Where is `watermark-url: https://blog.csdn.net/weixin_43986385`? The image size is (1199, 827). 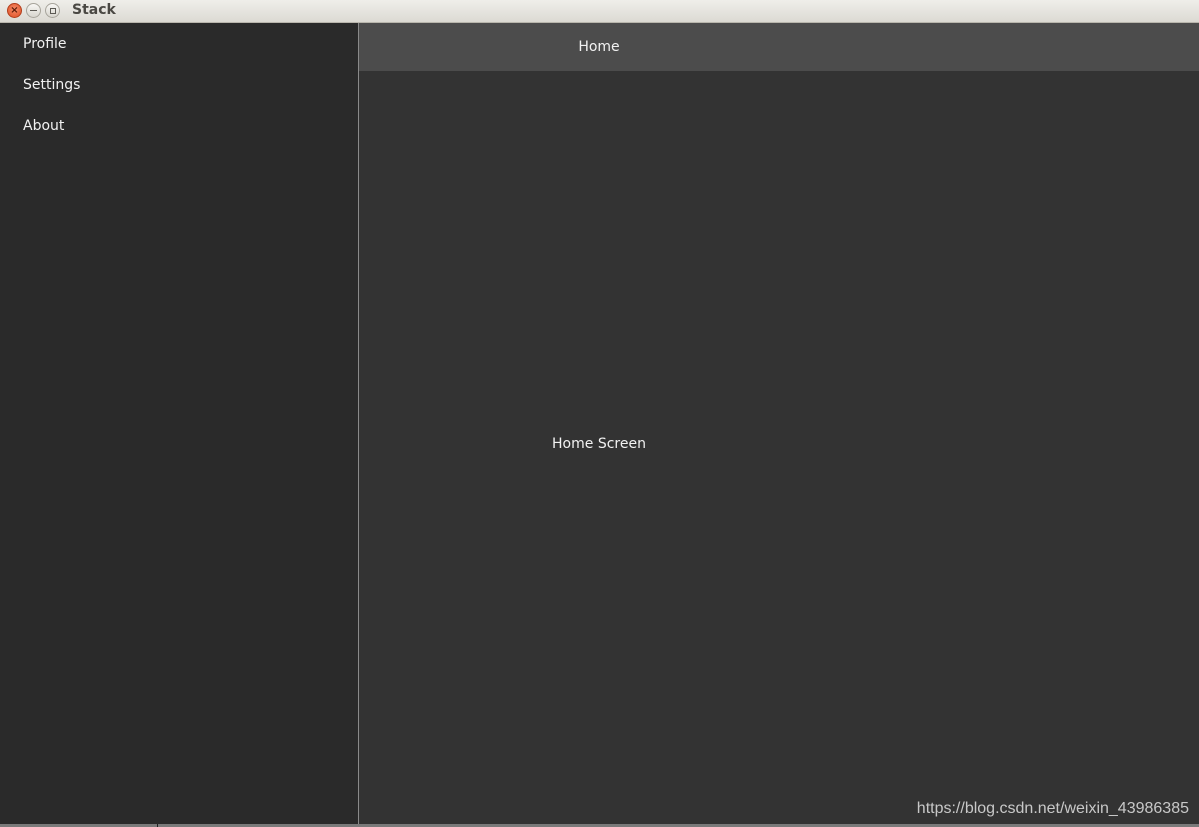 watermark-url: https://blog.csdn.net/weixin_43986385 is located at coordinates (1052, 808).